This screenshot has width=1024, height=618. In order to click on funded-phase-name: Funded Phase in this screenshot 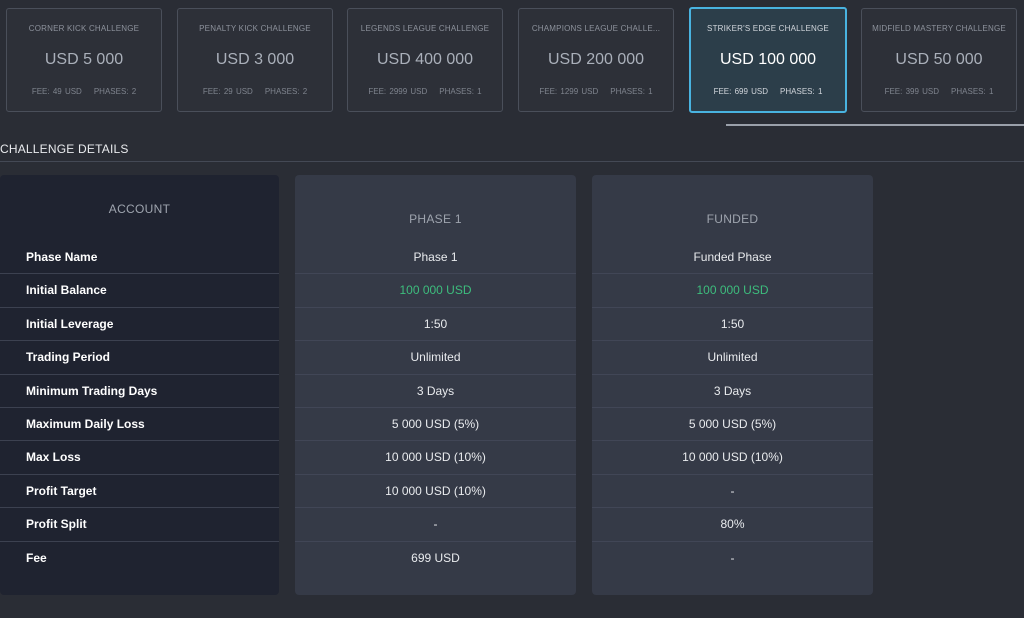, I will do `click(732, 258)`.